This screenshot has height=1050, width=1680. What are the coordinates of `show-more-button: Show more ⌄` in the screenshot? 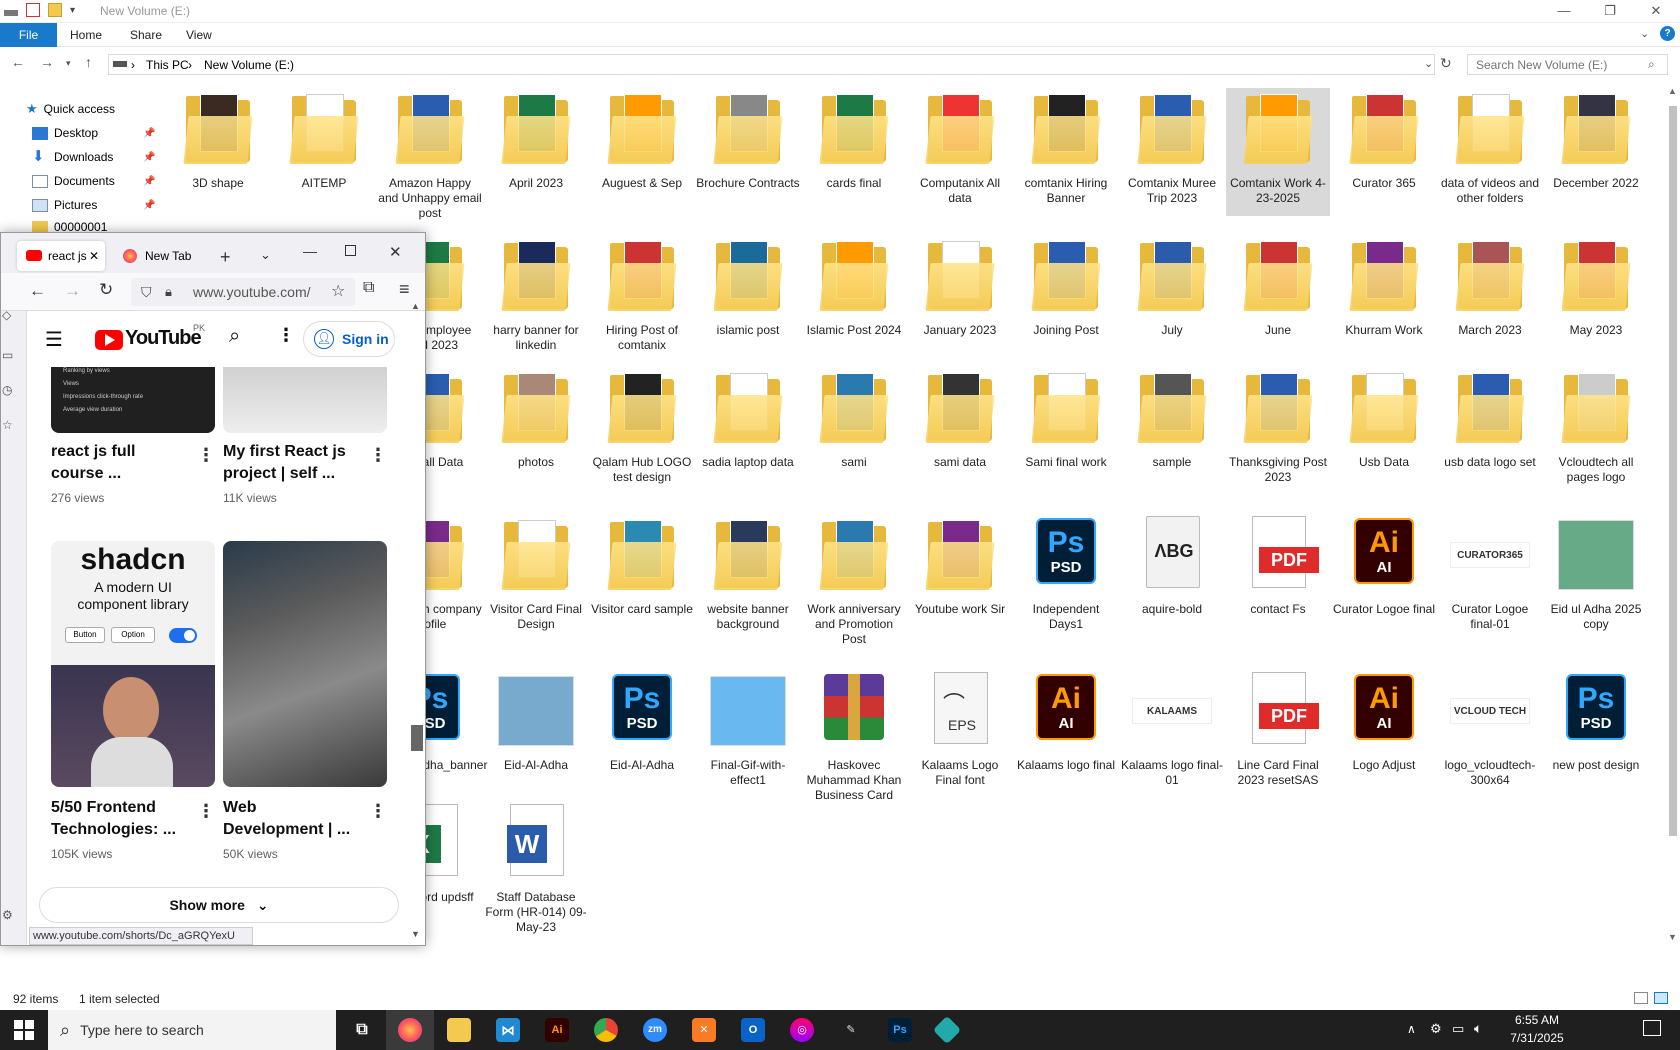 It's located at (219, 905).